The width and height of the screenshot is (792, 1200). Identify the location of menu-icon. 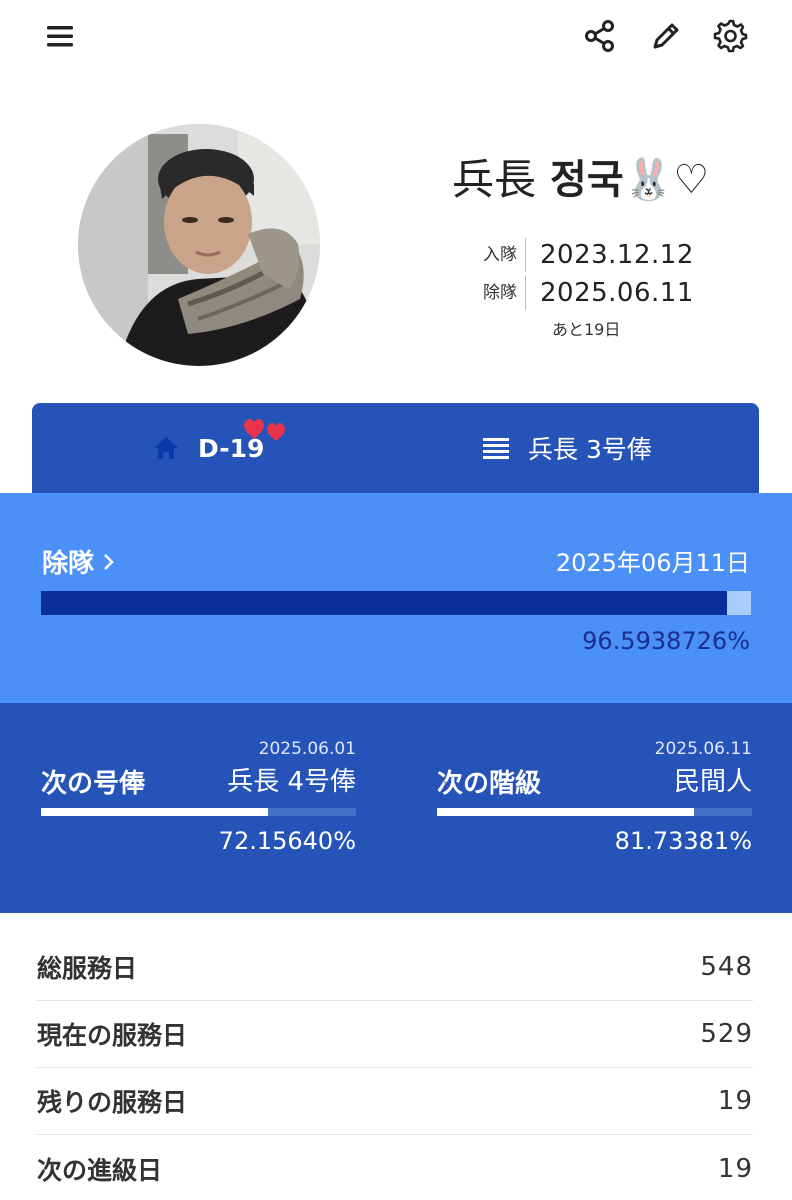
(60, 36).